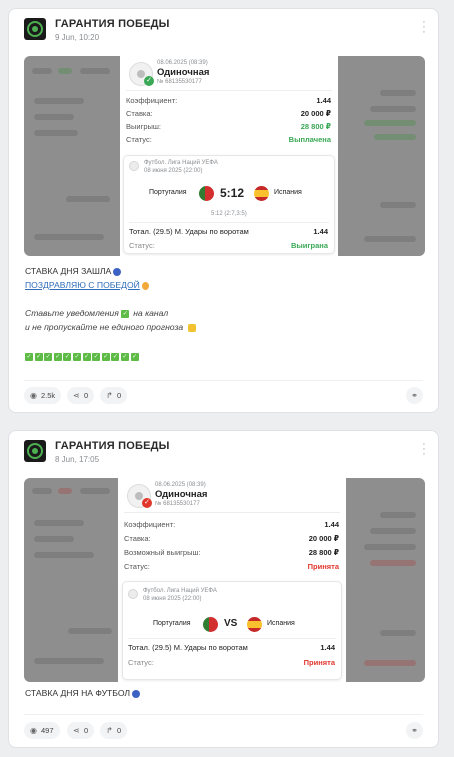 Image resolution: width=454 pixels, height=757 pixels. What do you see at coordinates (231, 623) in the screenshot?
I see `event-vs: VS` at bounding box center [231, 623].